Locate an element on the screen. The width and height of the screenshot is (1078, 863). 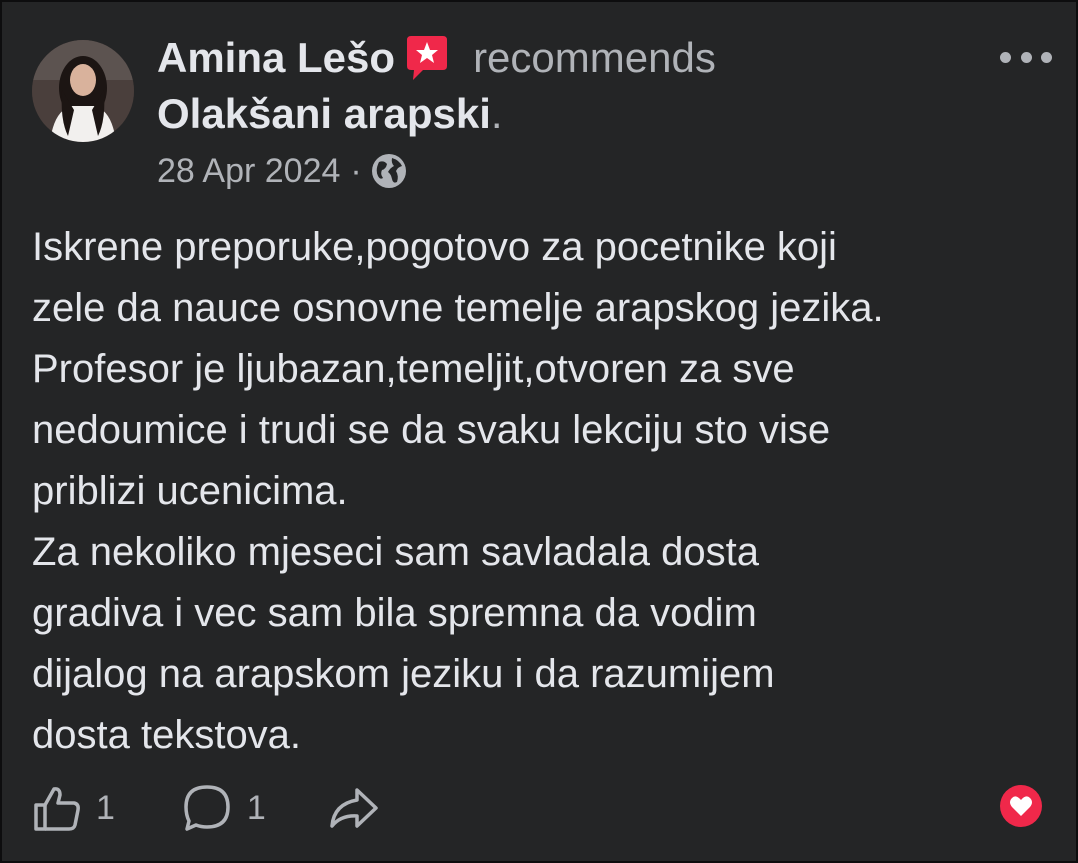
comment-button: 1 is located at coordinates (223, 808).